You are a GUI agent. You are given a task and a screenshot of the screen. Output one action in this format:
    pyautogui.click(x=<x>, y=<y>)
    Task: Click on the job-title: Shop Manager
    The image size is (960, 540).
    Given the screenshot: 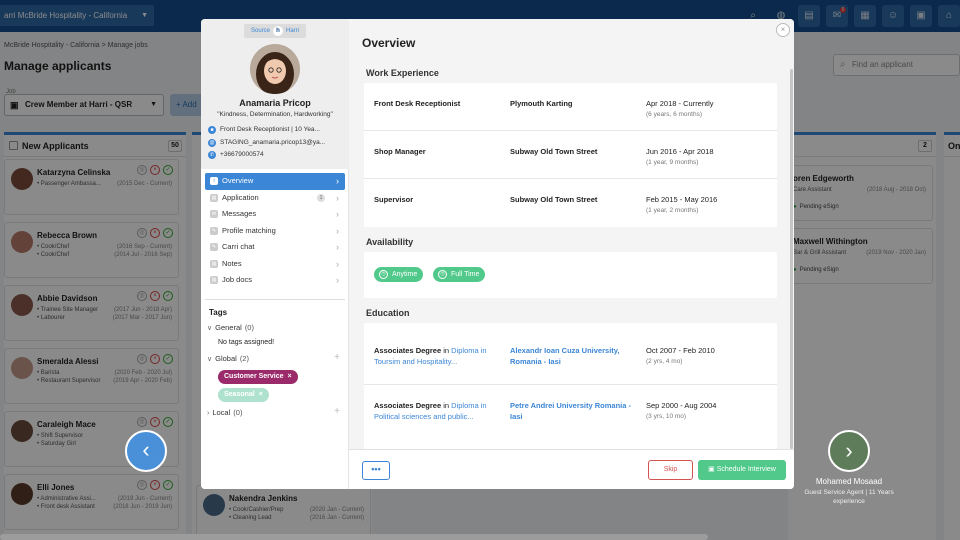 What is the action you would take?
    pyautogui.click(x=400, y=151)
    